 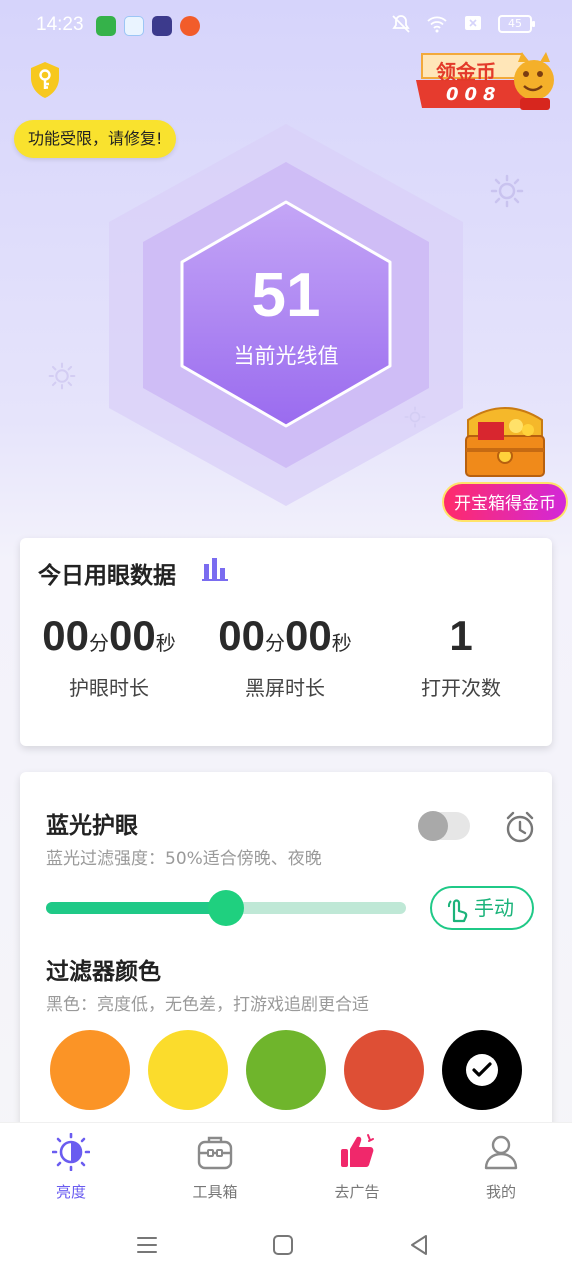 What do you see at coordinates (516, 24) in the screenshot?
I see `battery-icon: 45` at bounding box center [516, 24].